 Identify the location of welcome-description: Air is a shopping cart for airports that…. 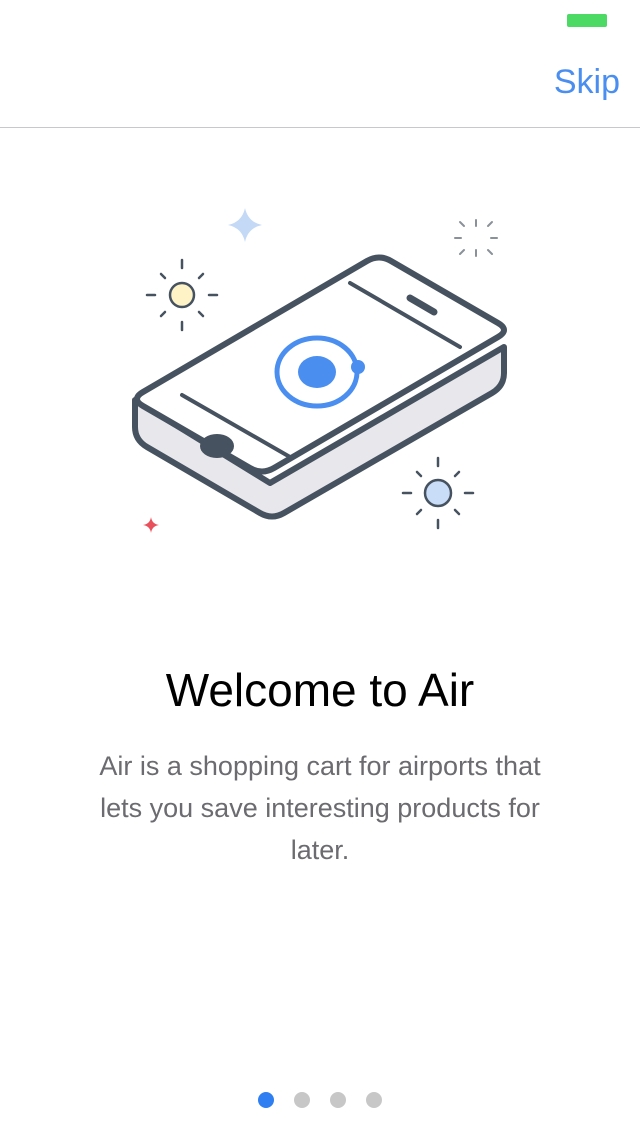
(320, 808).